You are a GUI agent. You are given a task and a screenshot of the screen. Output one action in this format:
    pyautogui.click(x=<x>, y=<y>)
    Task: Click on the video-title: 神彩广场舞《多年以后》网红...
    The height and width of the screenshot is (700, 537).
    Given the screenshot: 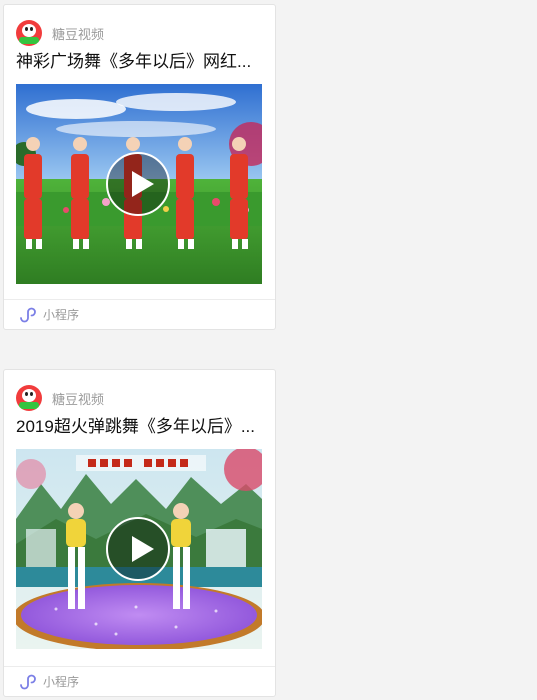 What is the action you would take?
    pyautogui.click(x=134, y=61)
    